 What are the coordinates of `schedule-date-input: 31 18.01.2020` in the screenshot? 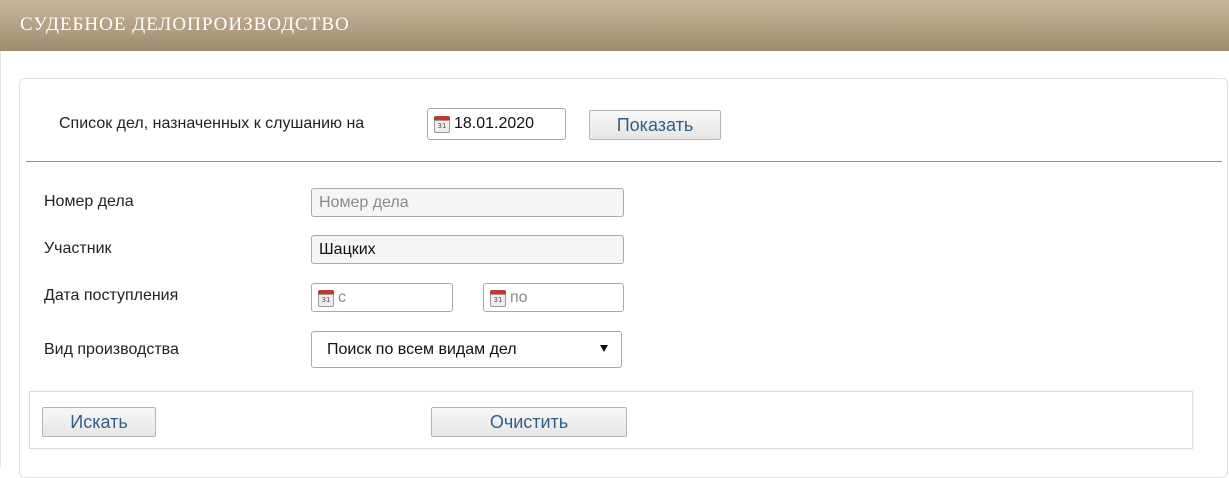 It's located at (496, 124).